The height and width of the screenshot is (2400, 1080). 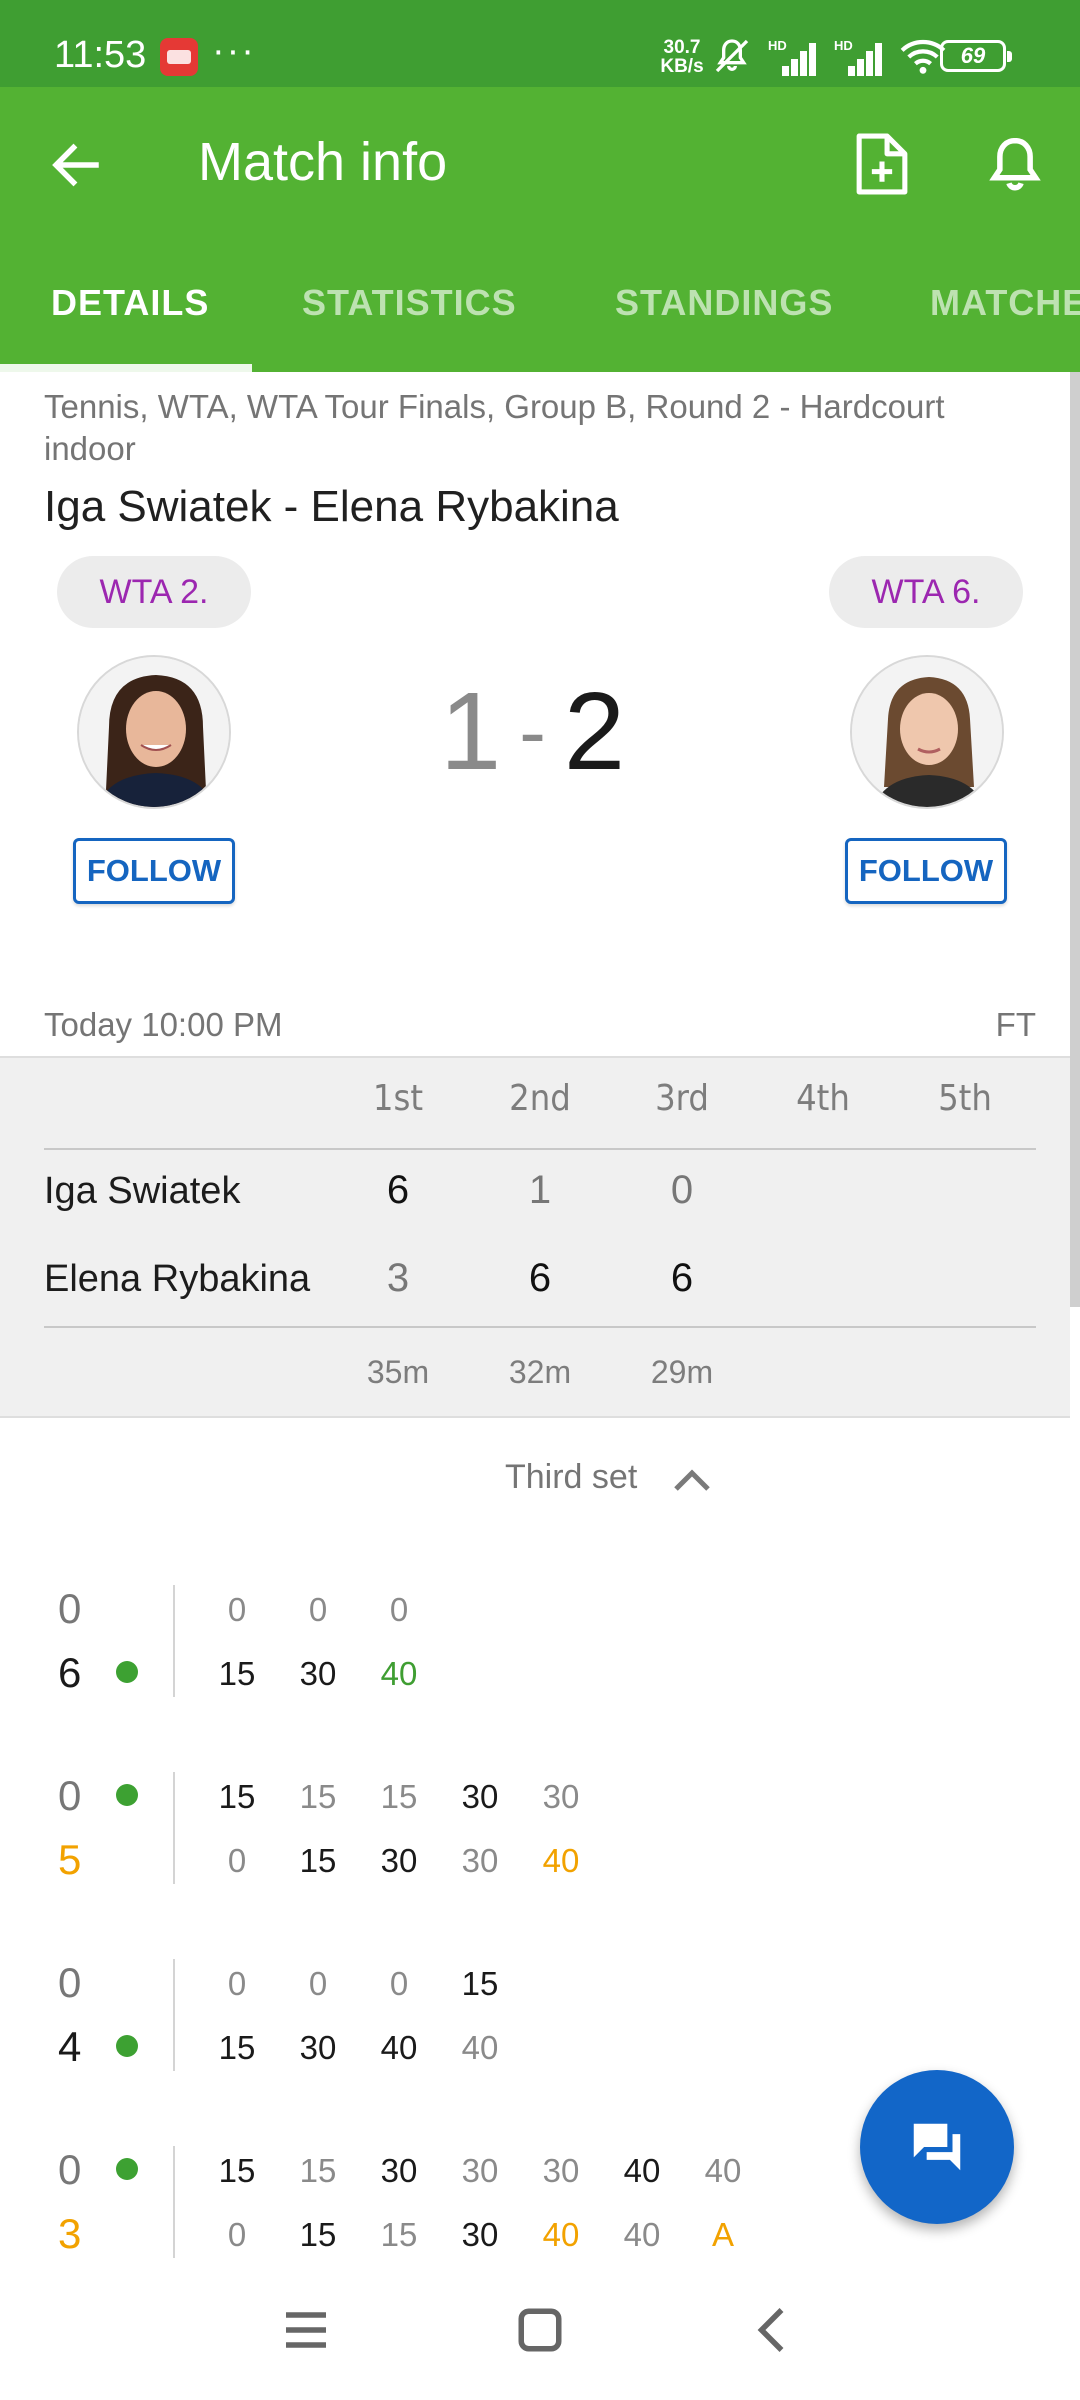 What do you see at coordinates (540, 1190) in the screenshot?
I see `home-set-score: 1` at bounding box center [540, 1190].